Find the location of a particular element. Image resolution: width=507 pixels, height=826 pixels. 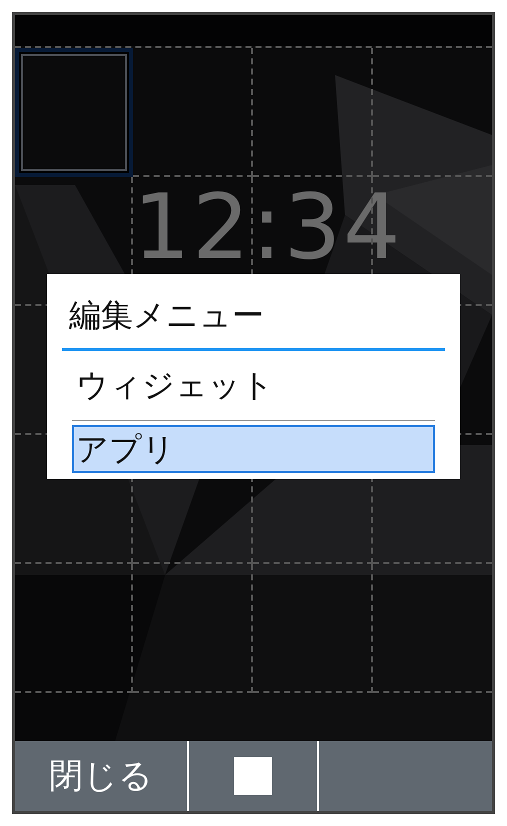

menu-item: アプリ is located at coordinates (253, 449).